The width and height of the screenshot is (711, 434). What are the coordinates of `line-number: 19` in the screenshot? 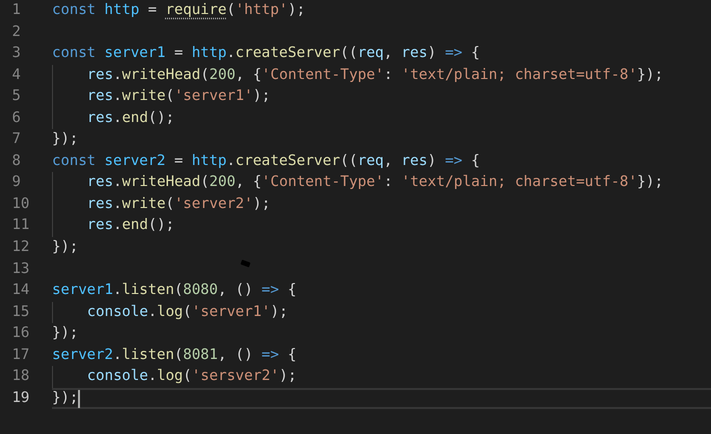 It's located at (21, 398).